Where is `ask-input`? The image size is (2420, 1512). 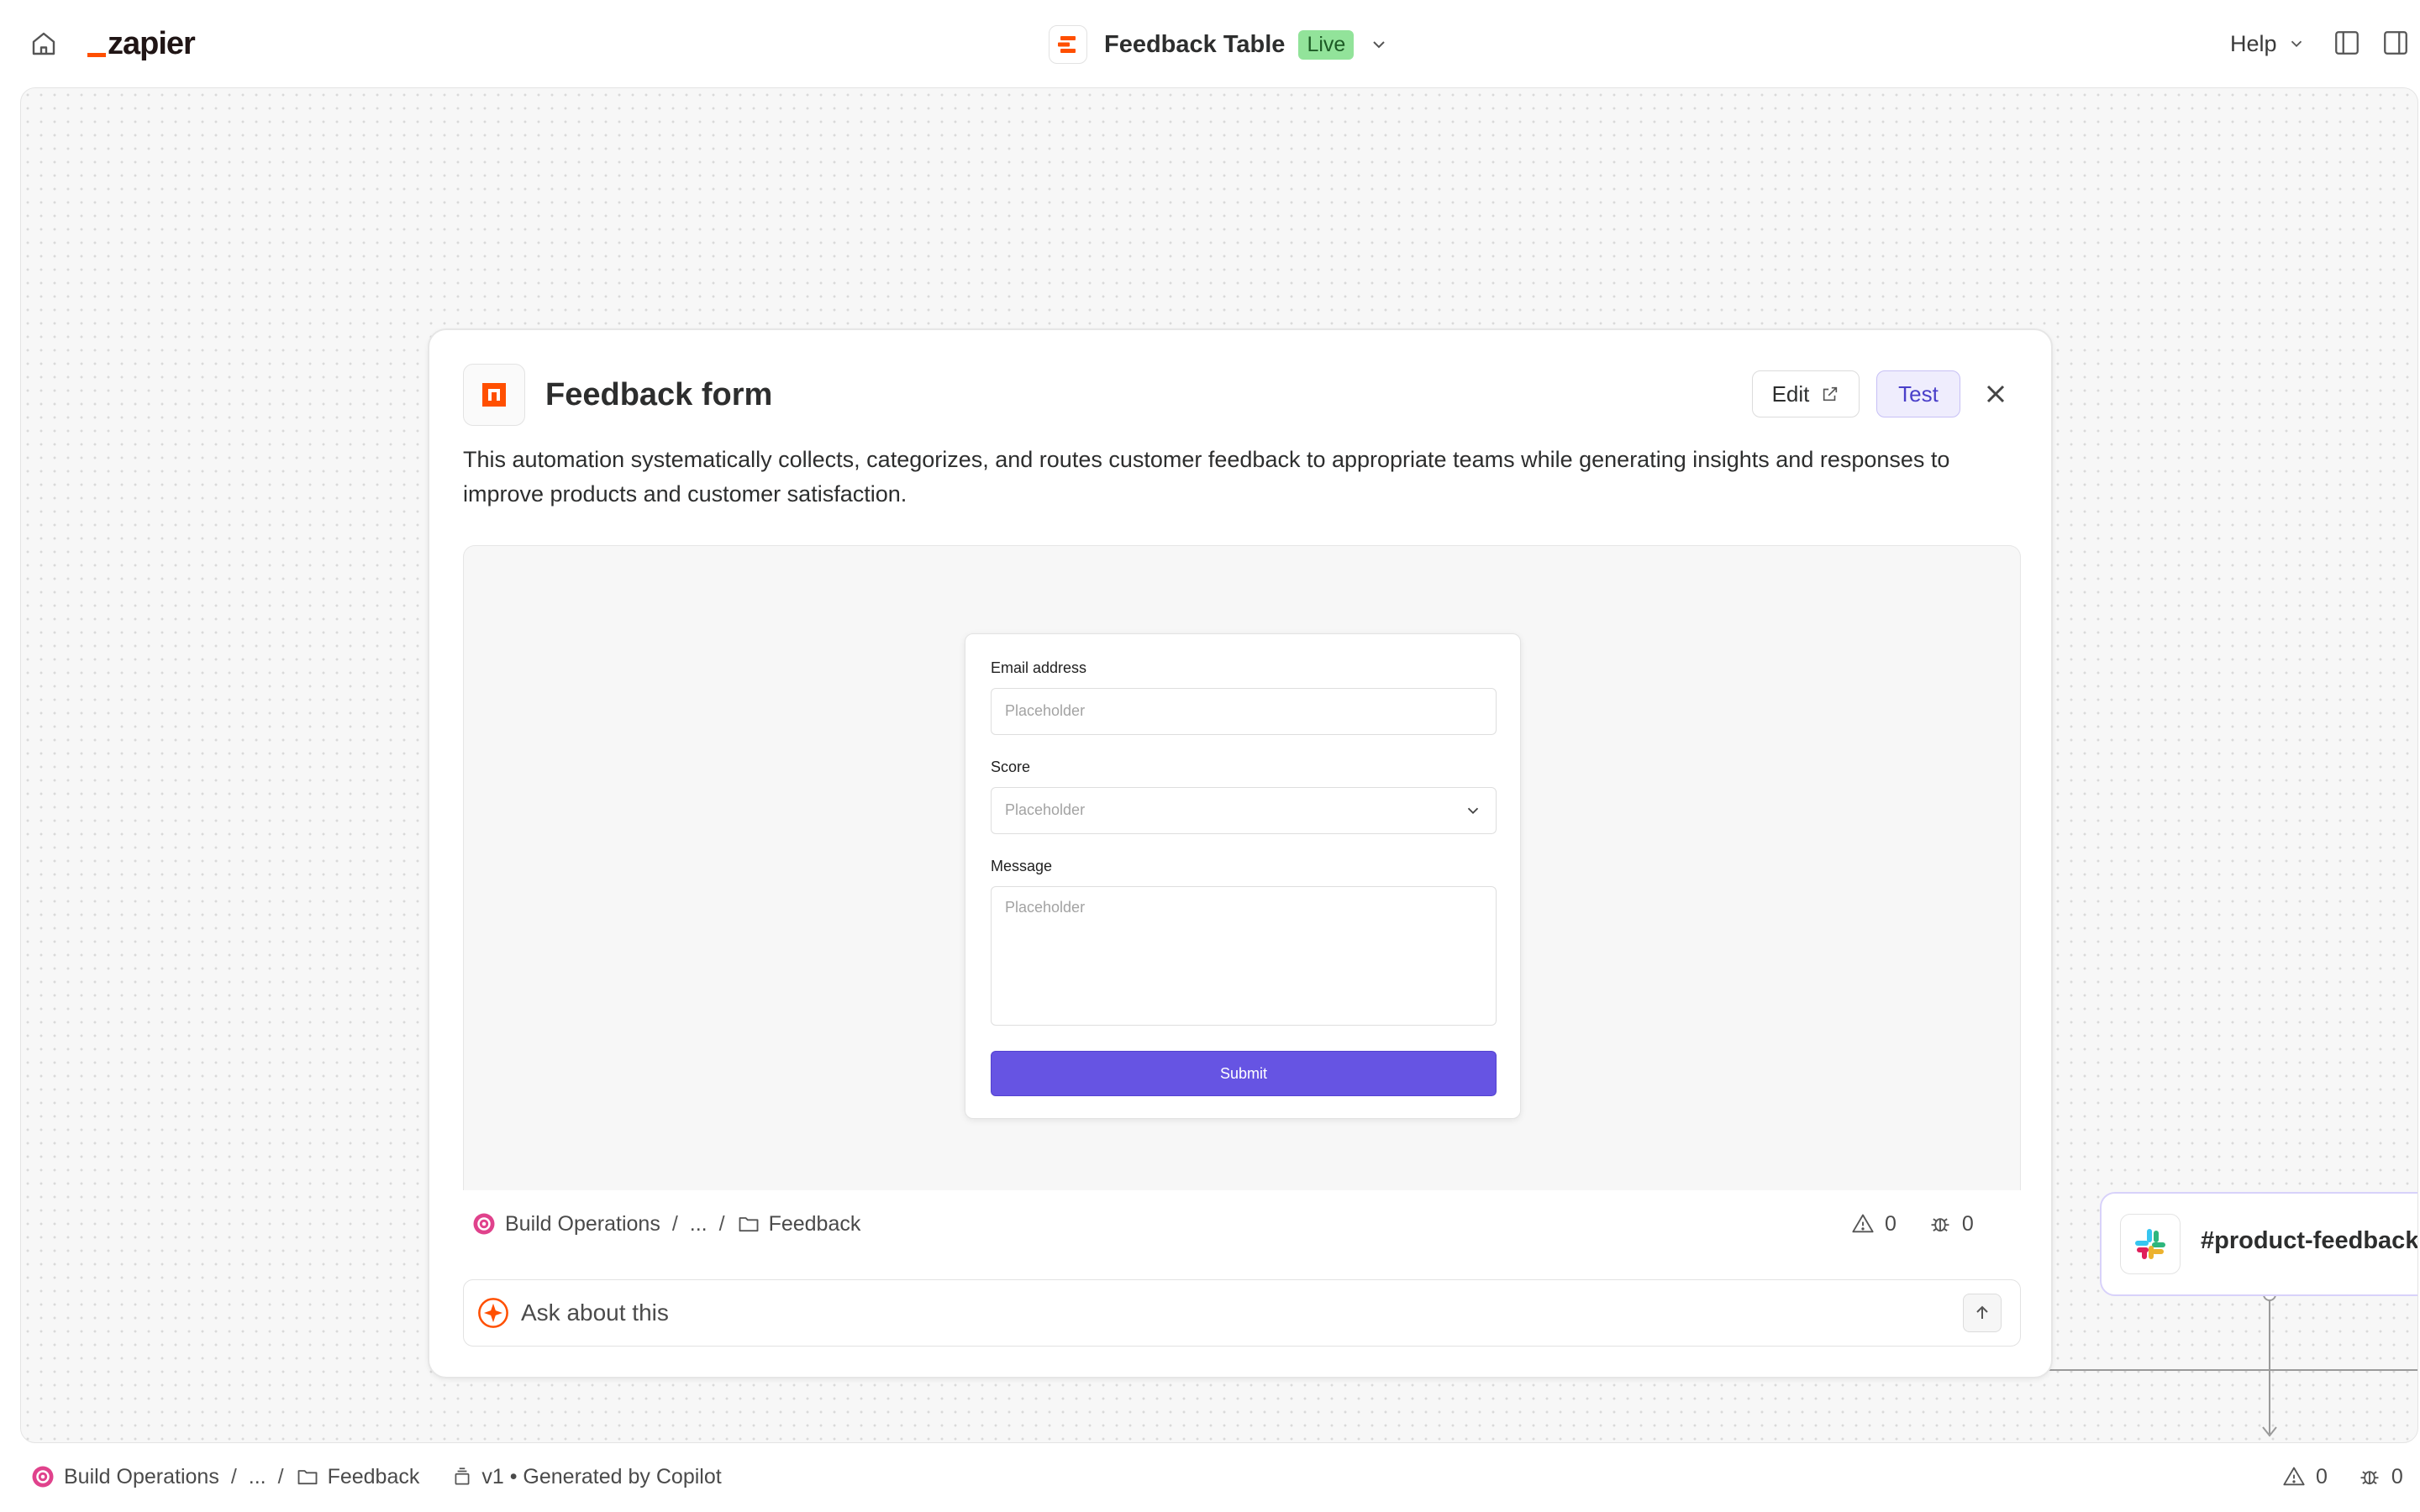
ask-input is located at coordinates (1227, 1313).